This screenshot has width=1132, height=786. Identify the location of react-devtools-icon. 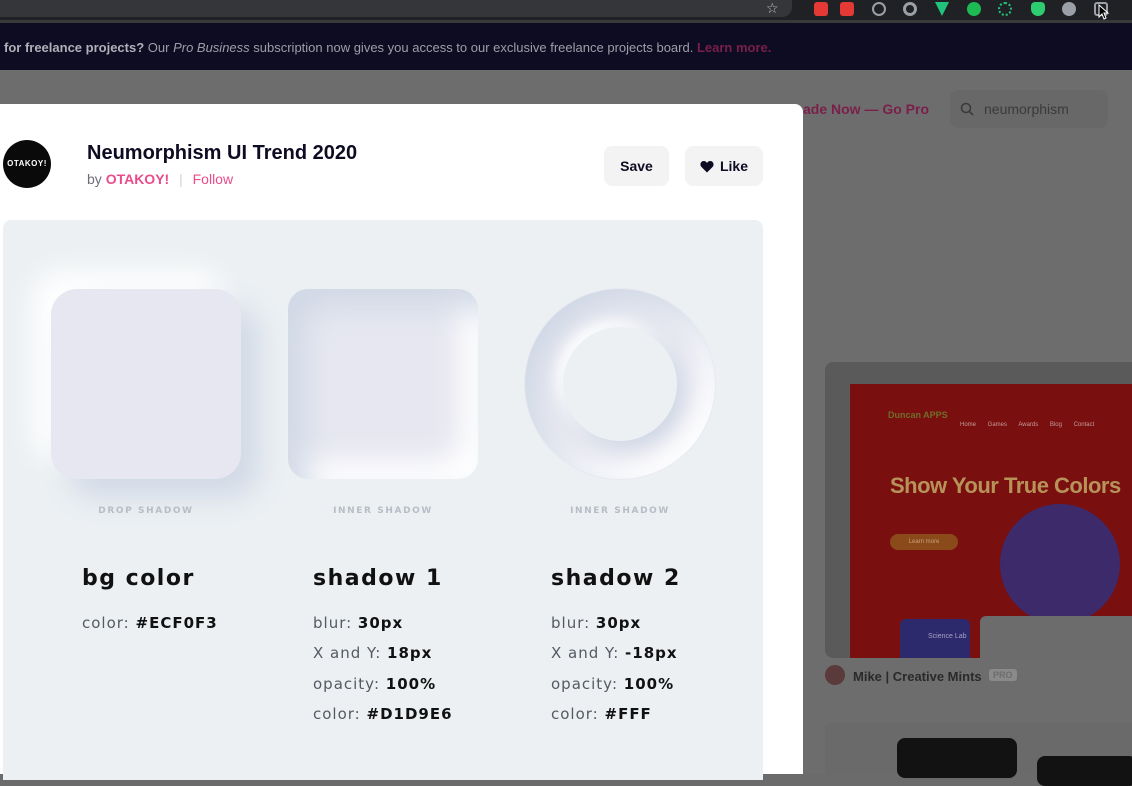
(879, 9).